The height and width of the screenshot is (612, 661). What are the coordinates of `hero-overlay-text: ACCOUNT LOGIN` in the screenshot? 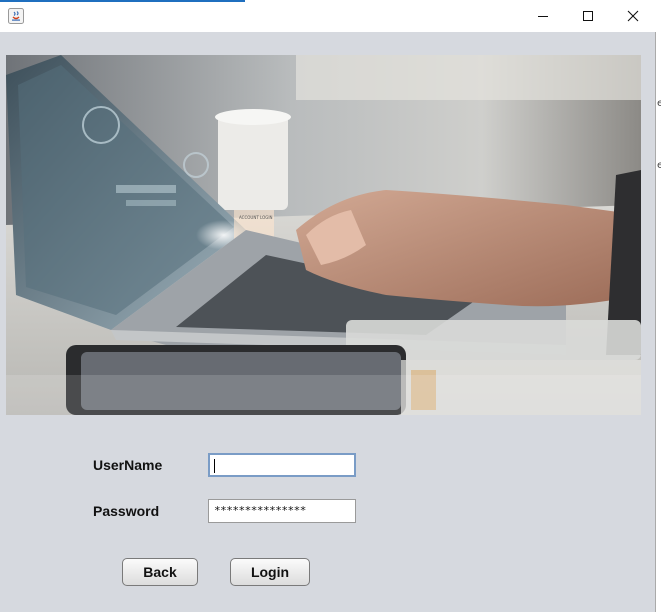 It's located at (256, 217).